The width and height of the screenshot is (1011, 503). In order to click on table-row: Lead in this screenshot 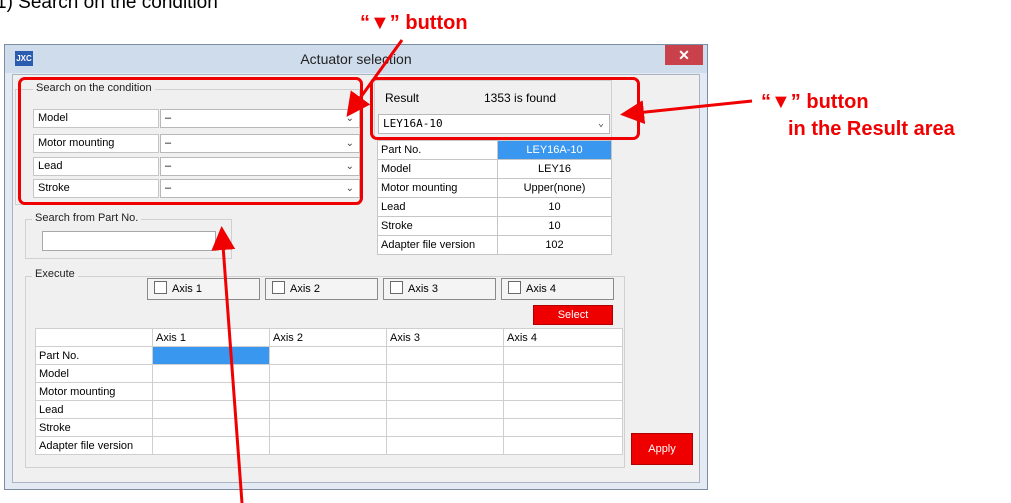, I will do `click(329, 409)`.